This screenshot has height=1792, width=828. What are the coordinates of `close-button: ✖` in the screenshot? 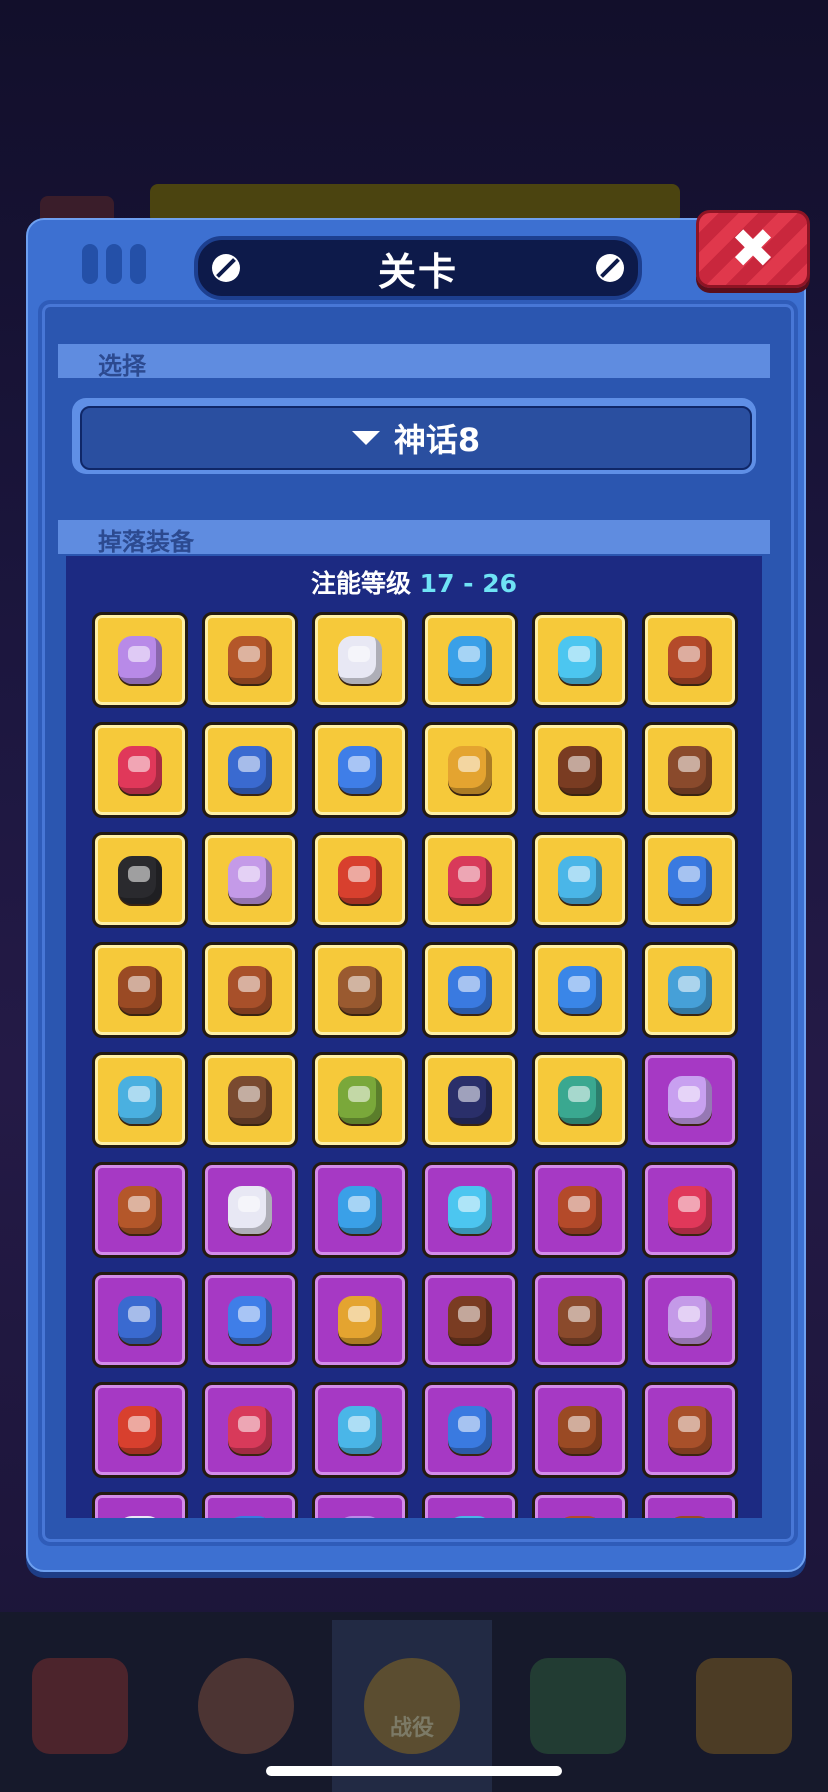 It's located at (753, 249).